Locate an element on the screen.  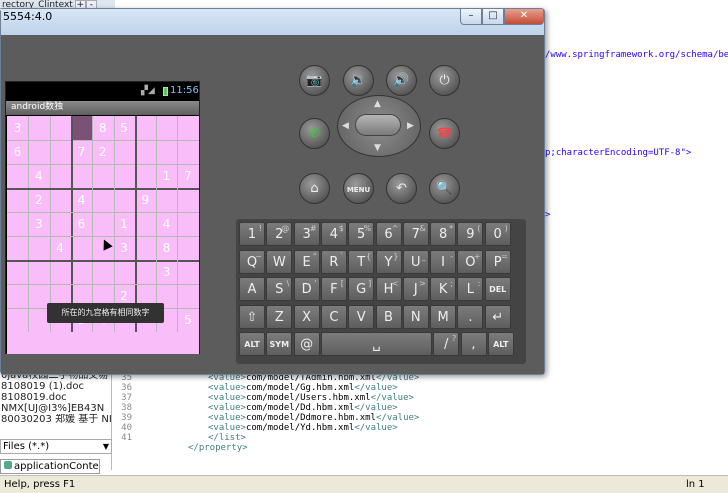
file-list-item: 8108019 (1).doc is located at coordinates (55, 386).